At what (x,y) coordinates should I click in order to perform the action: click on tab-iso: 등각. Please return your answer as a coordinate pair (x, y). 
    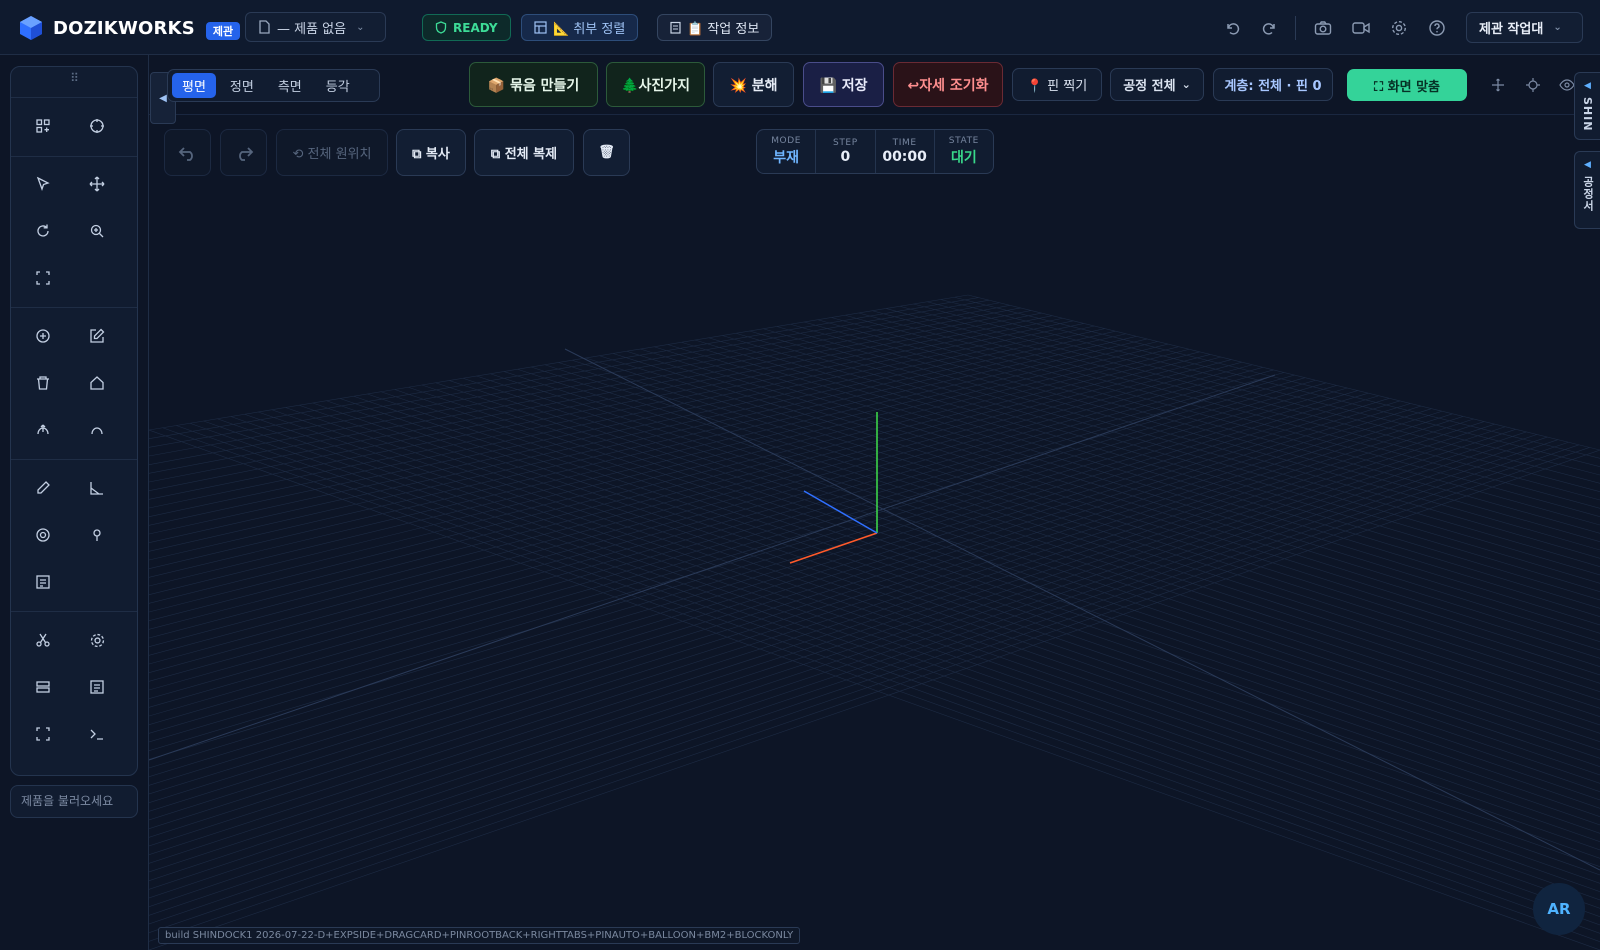
    Looking at the image, I should click on (338, 85).